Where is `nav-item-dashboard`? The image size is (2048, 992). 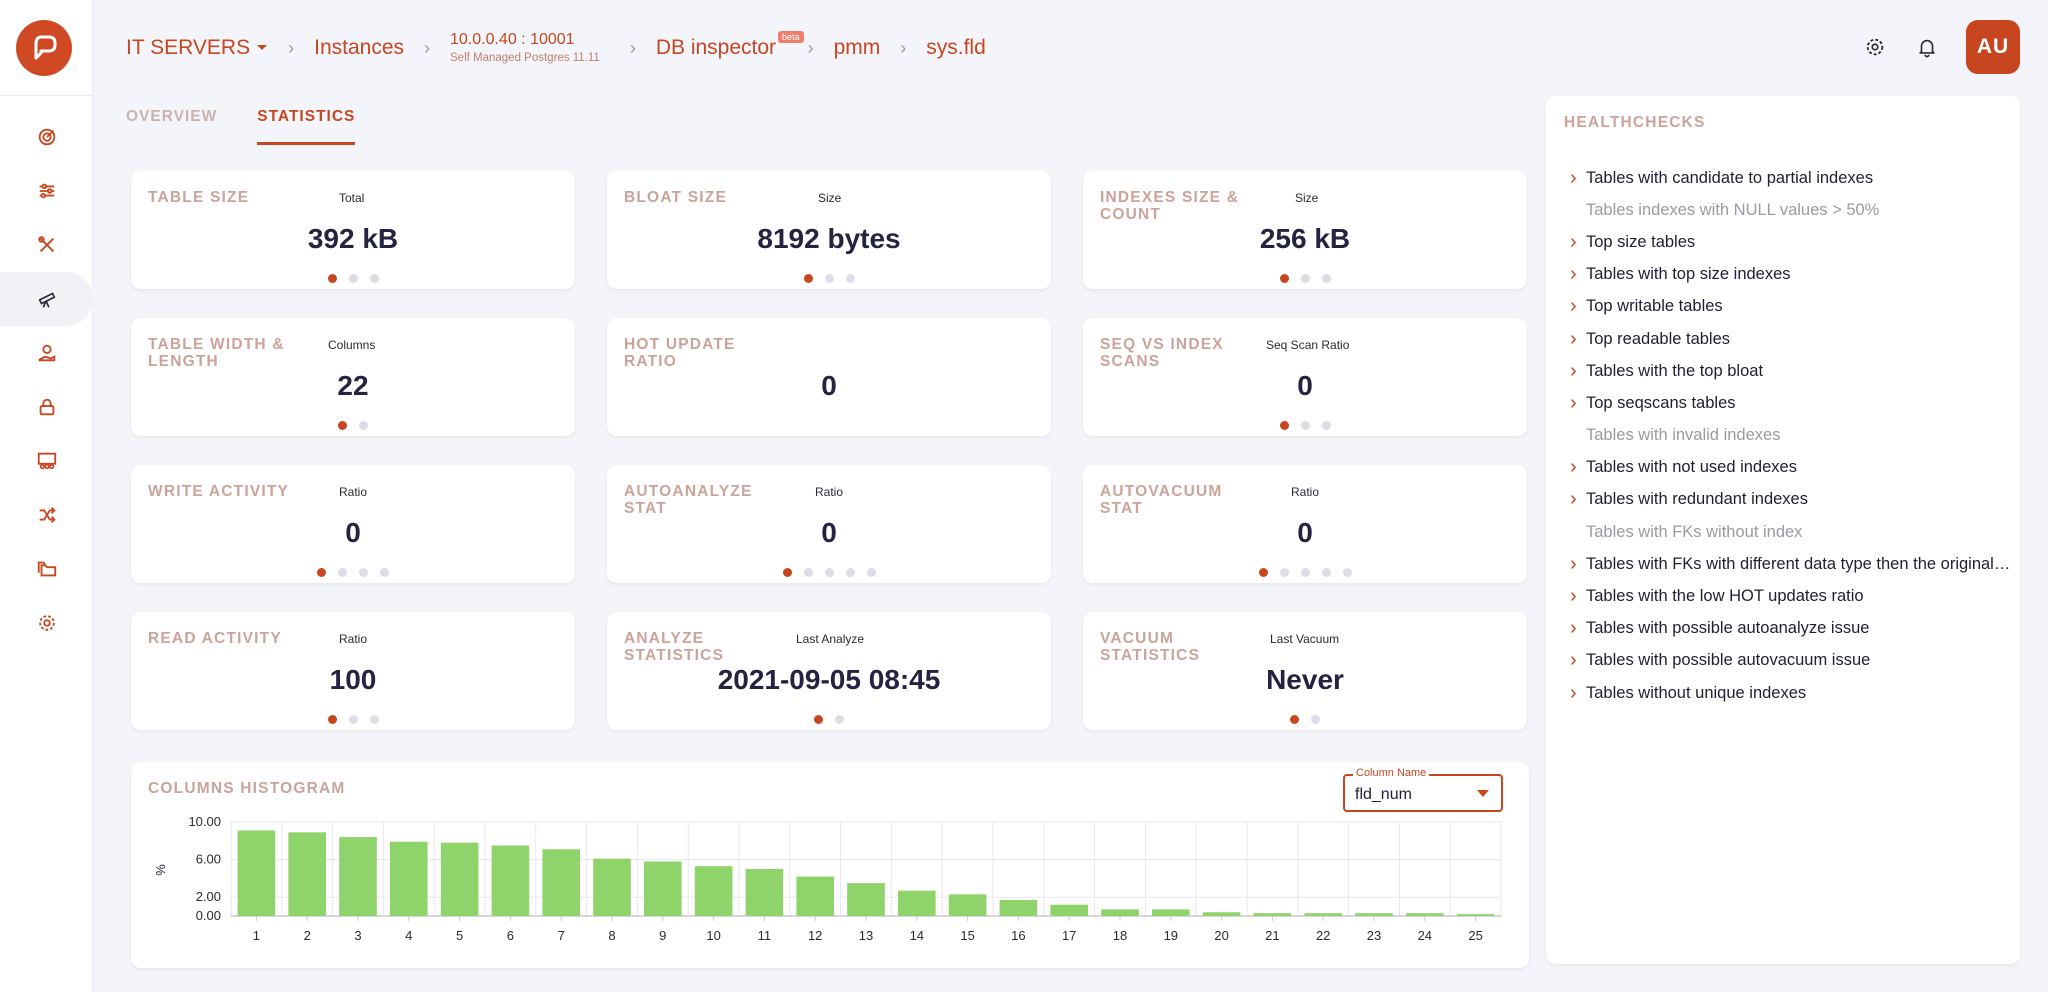
nav-item-dashboard is located at coordinates (46, 137).